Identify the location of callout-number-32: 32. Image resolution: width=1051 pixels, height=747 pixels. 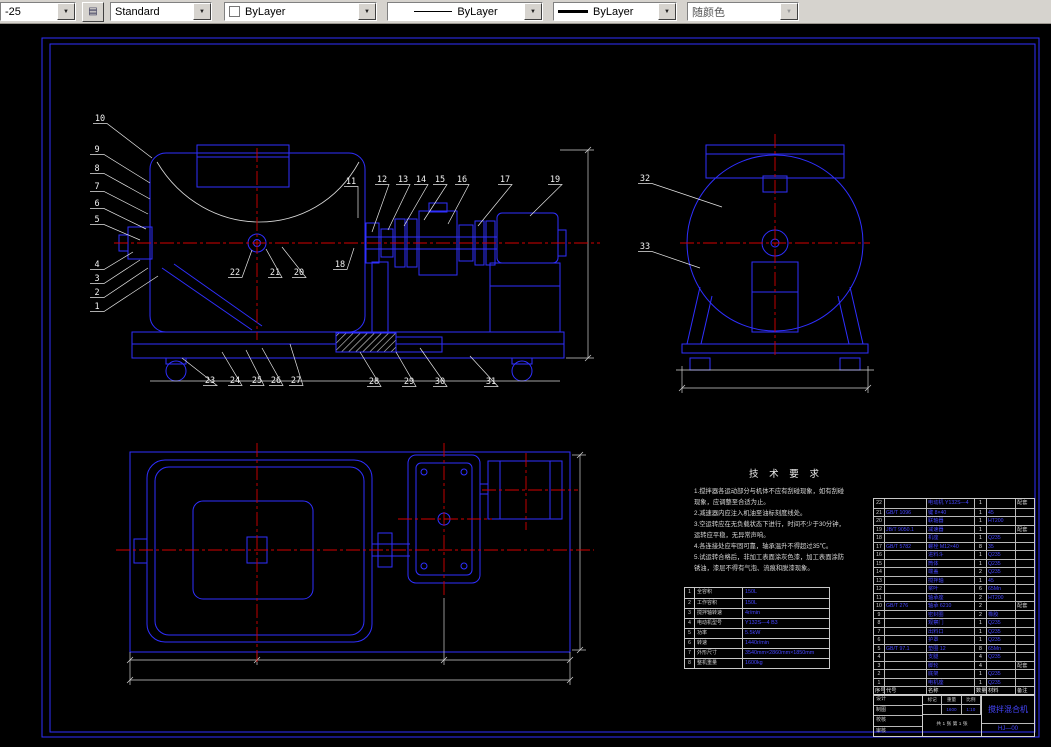
(645, 179).